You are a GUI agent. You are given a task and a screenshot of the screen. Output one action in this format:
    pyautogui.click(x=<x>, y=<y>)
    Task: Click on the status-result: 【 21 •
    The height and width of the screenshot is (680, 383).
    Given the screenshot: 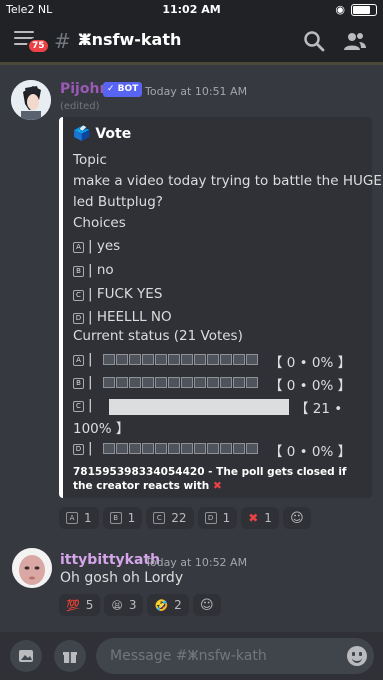 What is the action you would take?
    pyautogui.click(x=319, y=409)
    